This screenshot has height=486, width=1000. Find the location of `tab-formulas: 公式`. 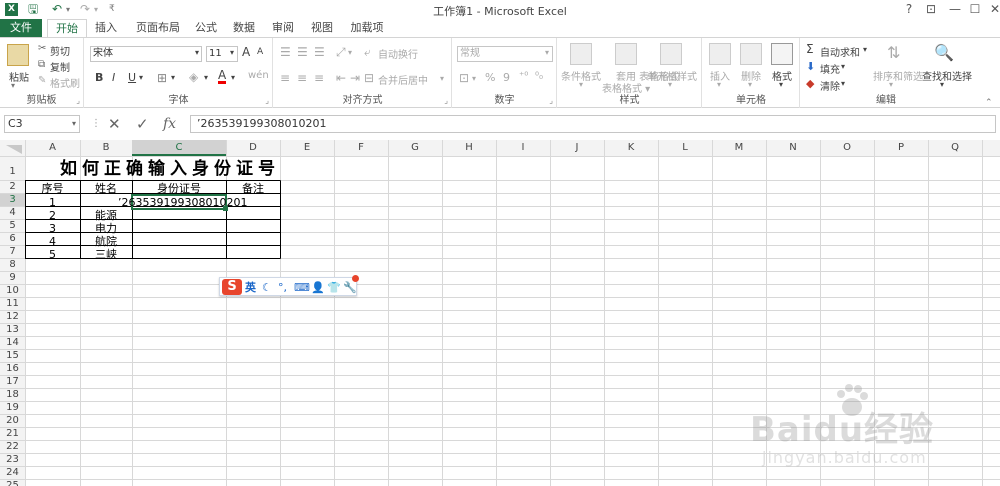

tab-formulas: 公式 is located at coordinates (206, 28).